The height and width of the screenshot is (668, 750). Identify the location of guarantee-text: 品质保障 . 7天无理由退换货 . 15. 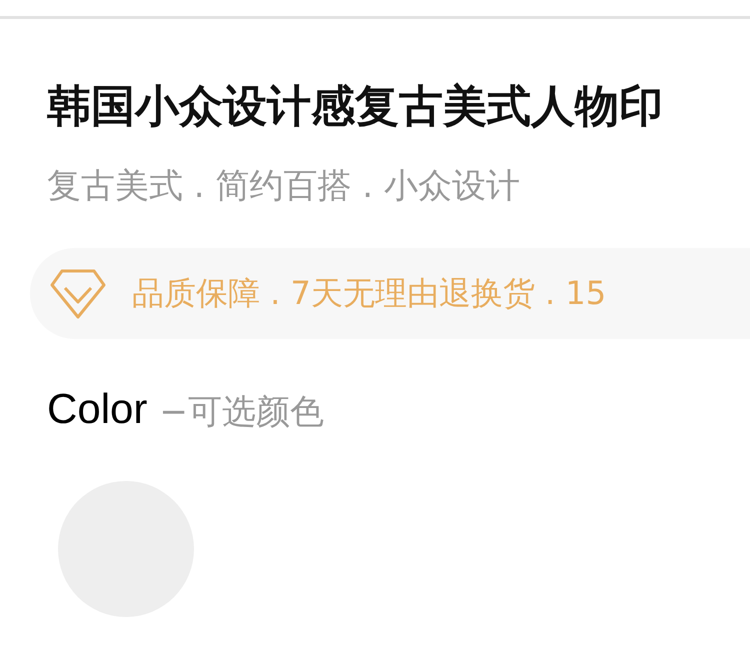
(369, 293).